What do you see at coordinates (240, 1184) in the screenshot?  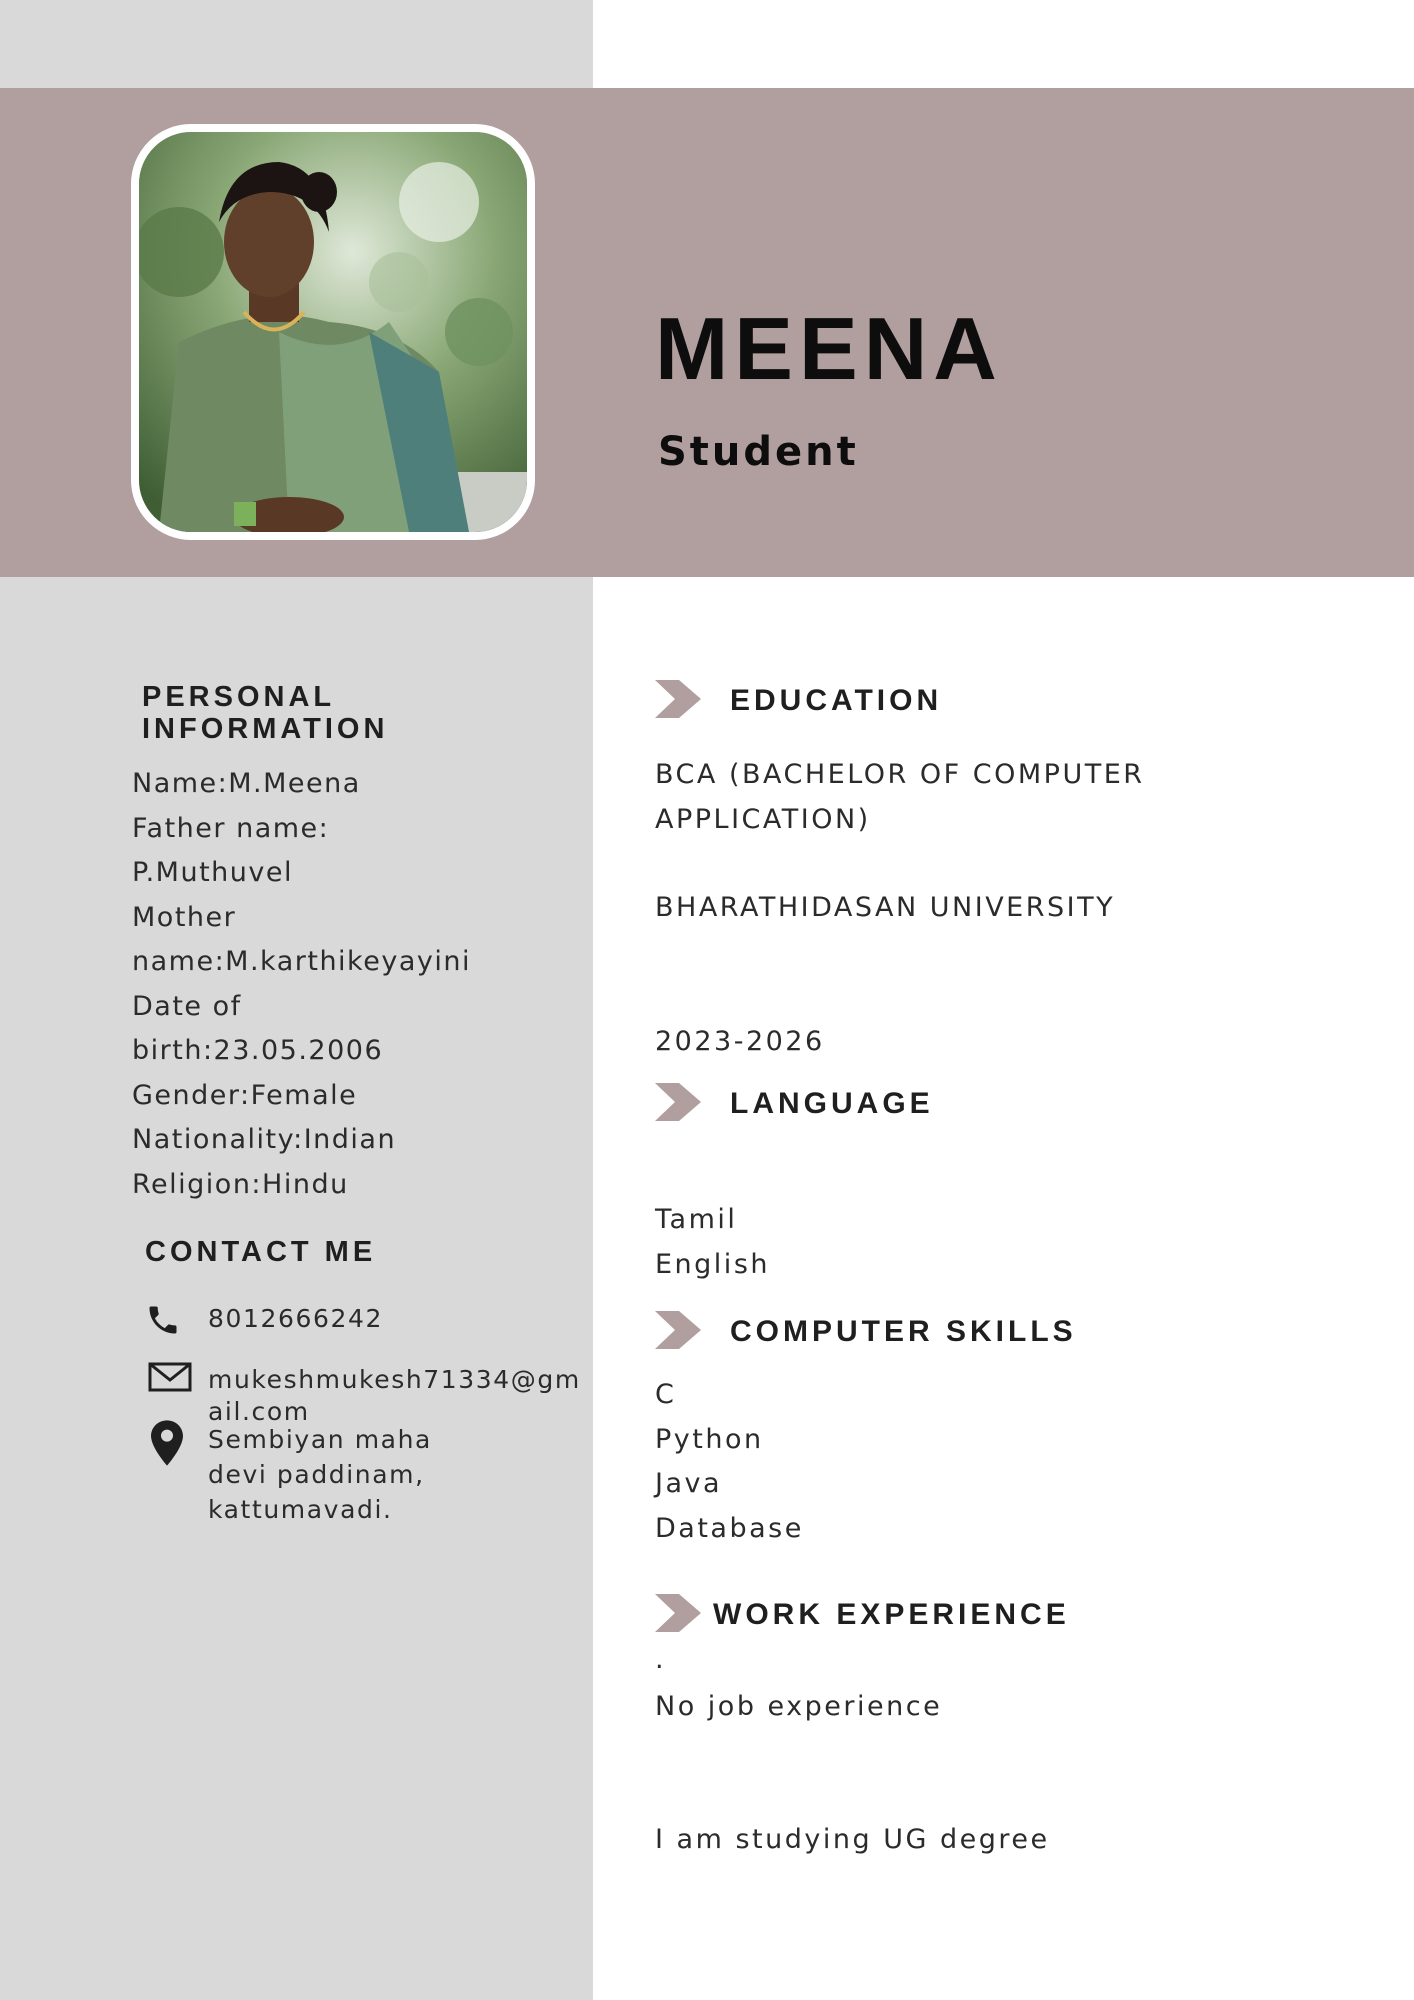 I see `personal-info-item: Religion:Hindu` at bounding box center [240, 1184].